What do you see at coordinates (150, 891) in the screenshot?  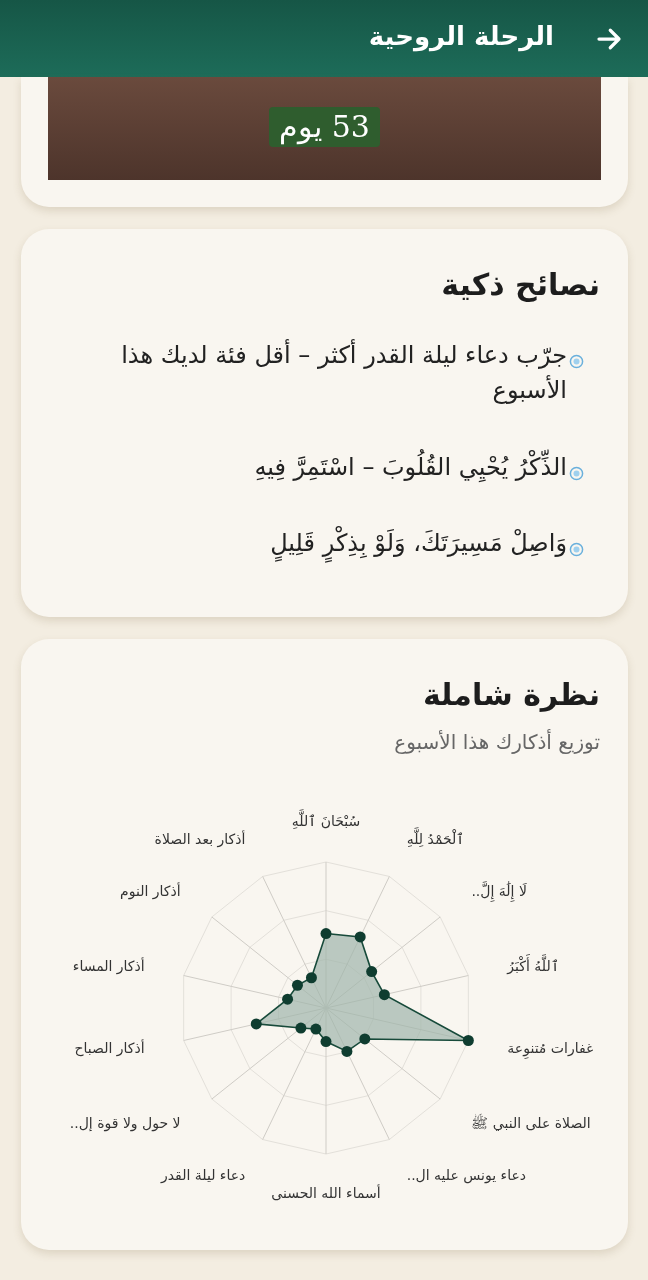 I see `axis-label: أذكار النوم` at bounding box center [150, 891].